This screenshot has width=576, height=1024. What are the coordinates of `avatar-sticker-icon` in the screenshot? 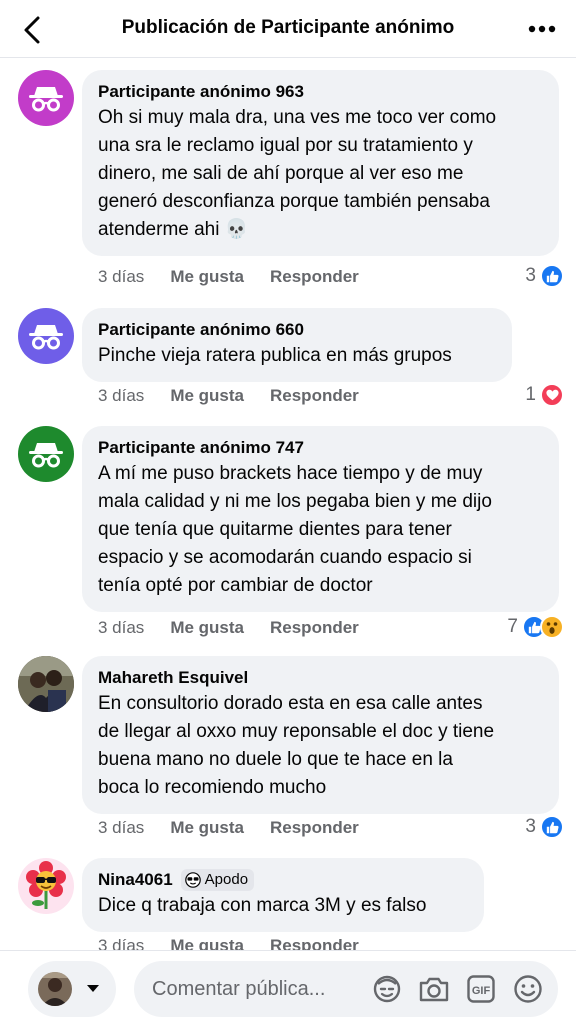 It's located at (387, 989).